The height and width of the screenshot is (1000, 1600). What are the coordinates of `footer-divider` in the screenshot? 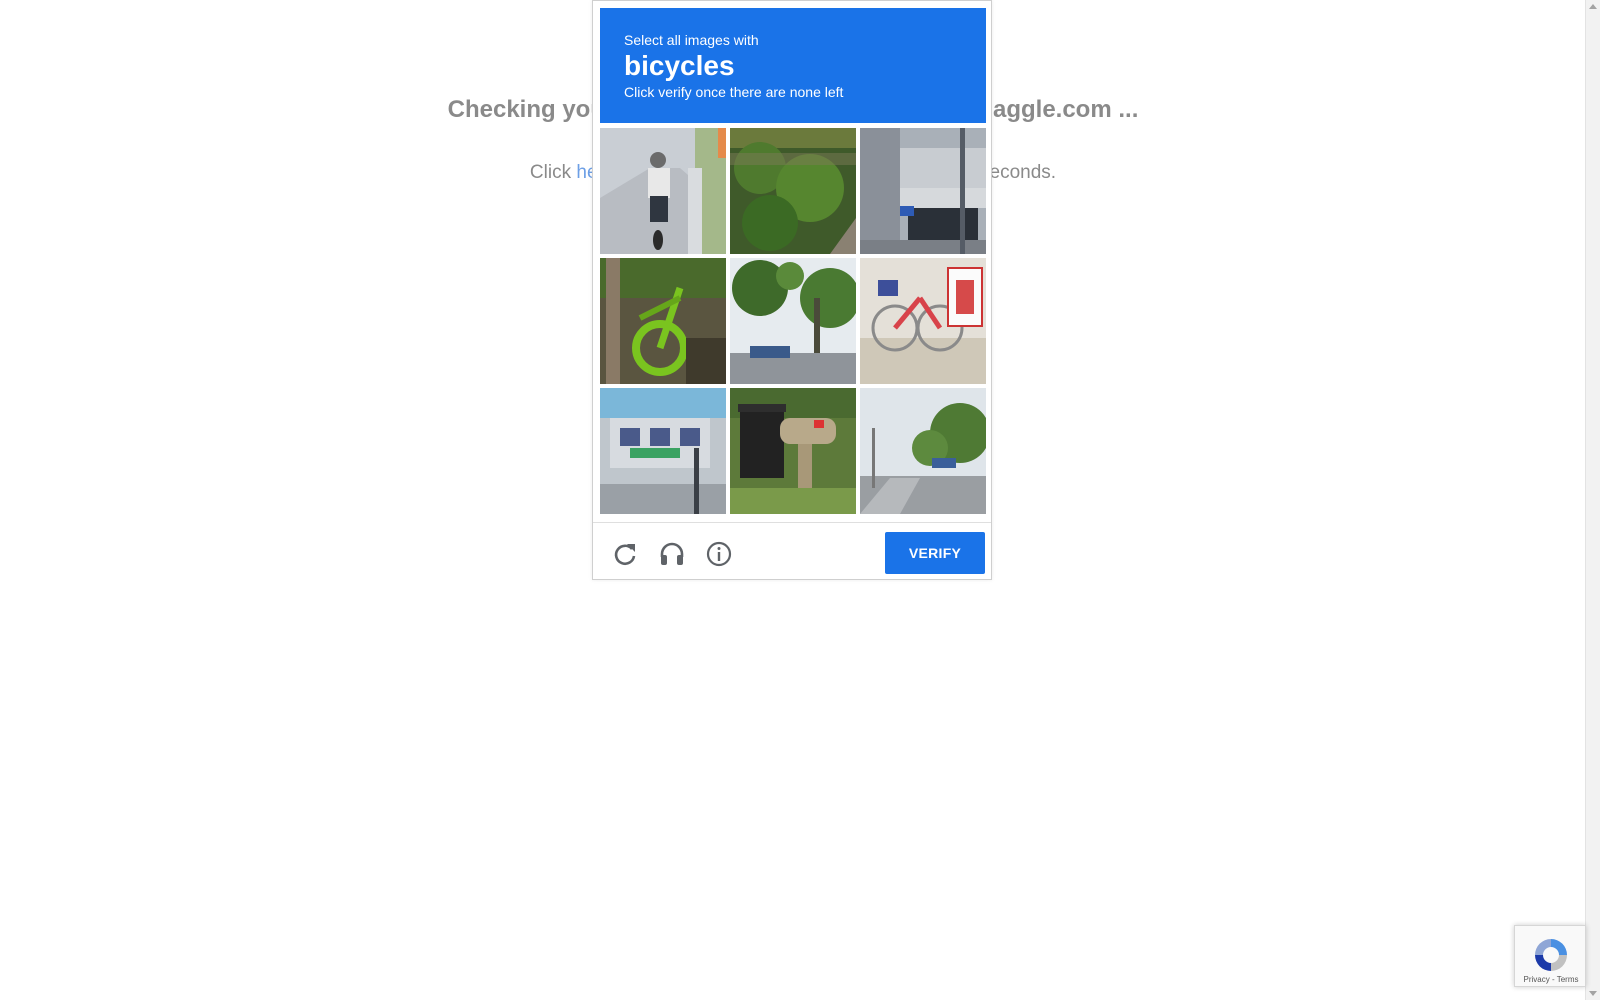 It's located at (792, 522).